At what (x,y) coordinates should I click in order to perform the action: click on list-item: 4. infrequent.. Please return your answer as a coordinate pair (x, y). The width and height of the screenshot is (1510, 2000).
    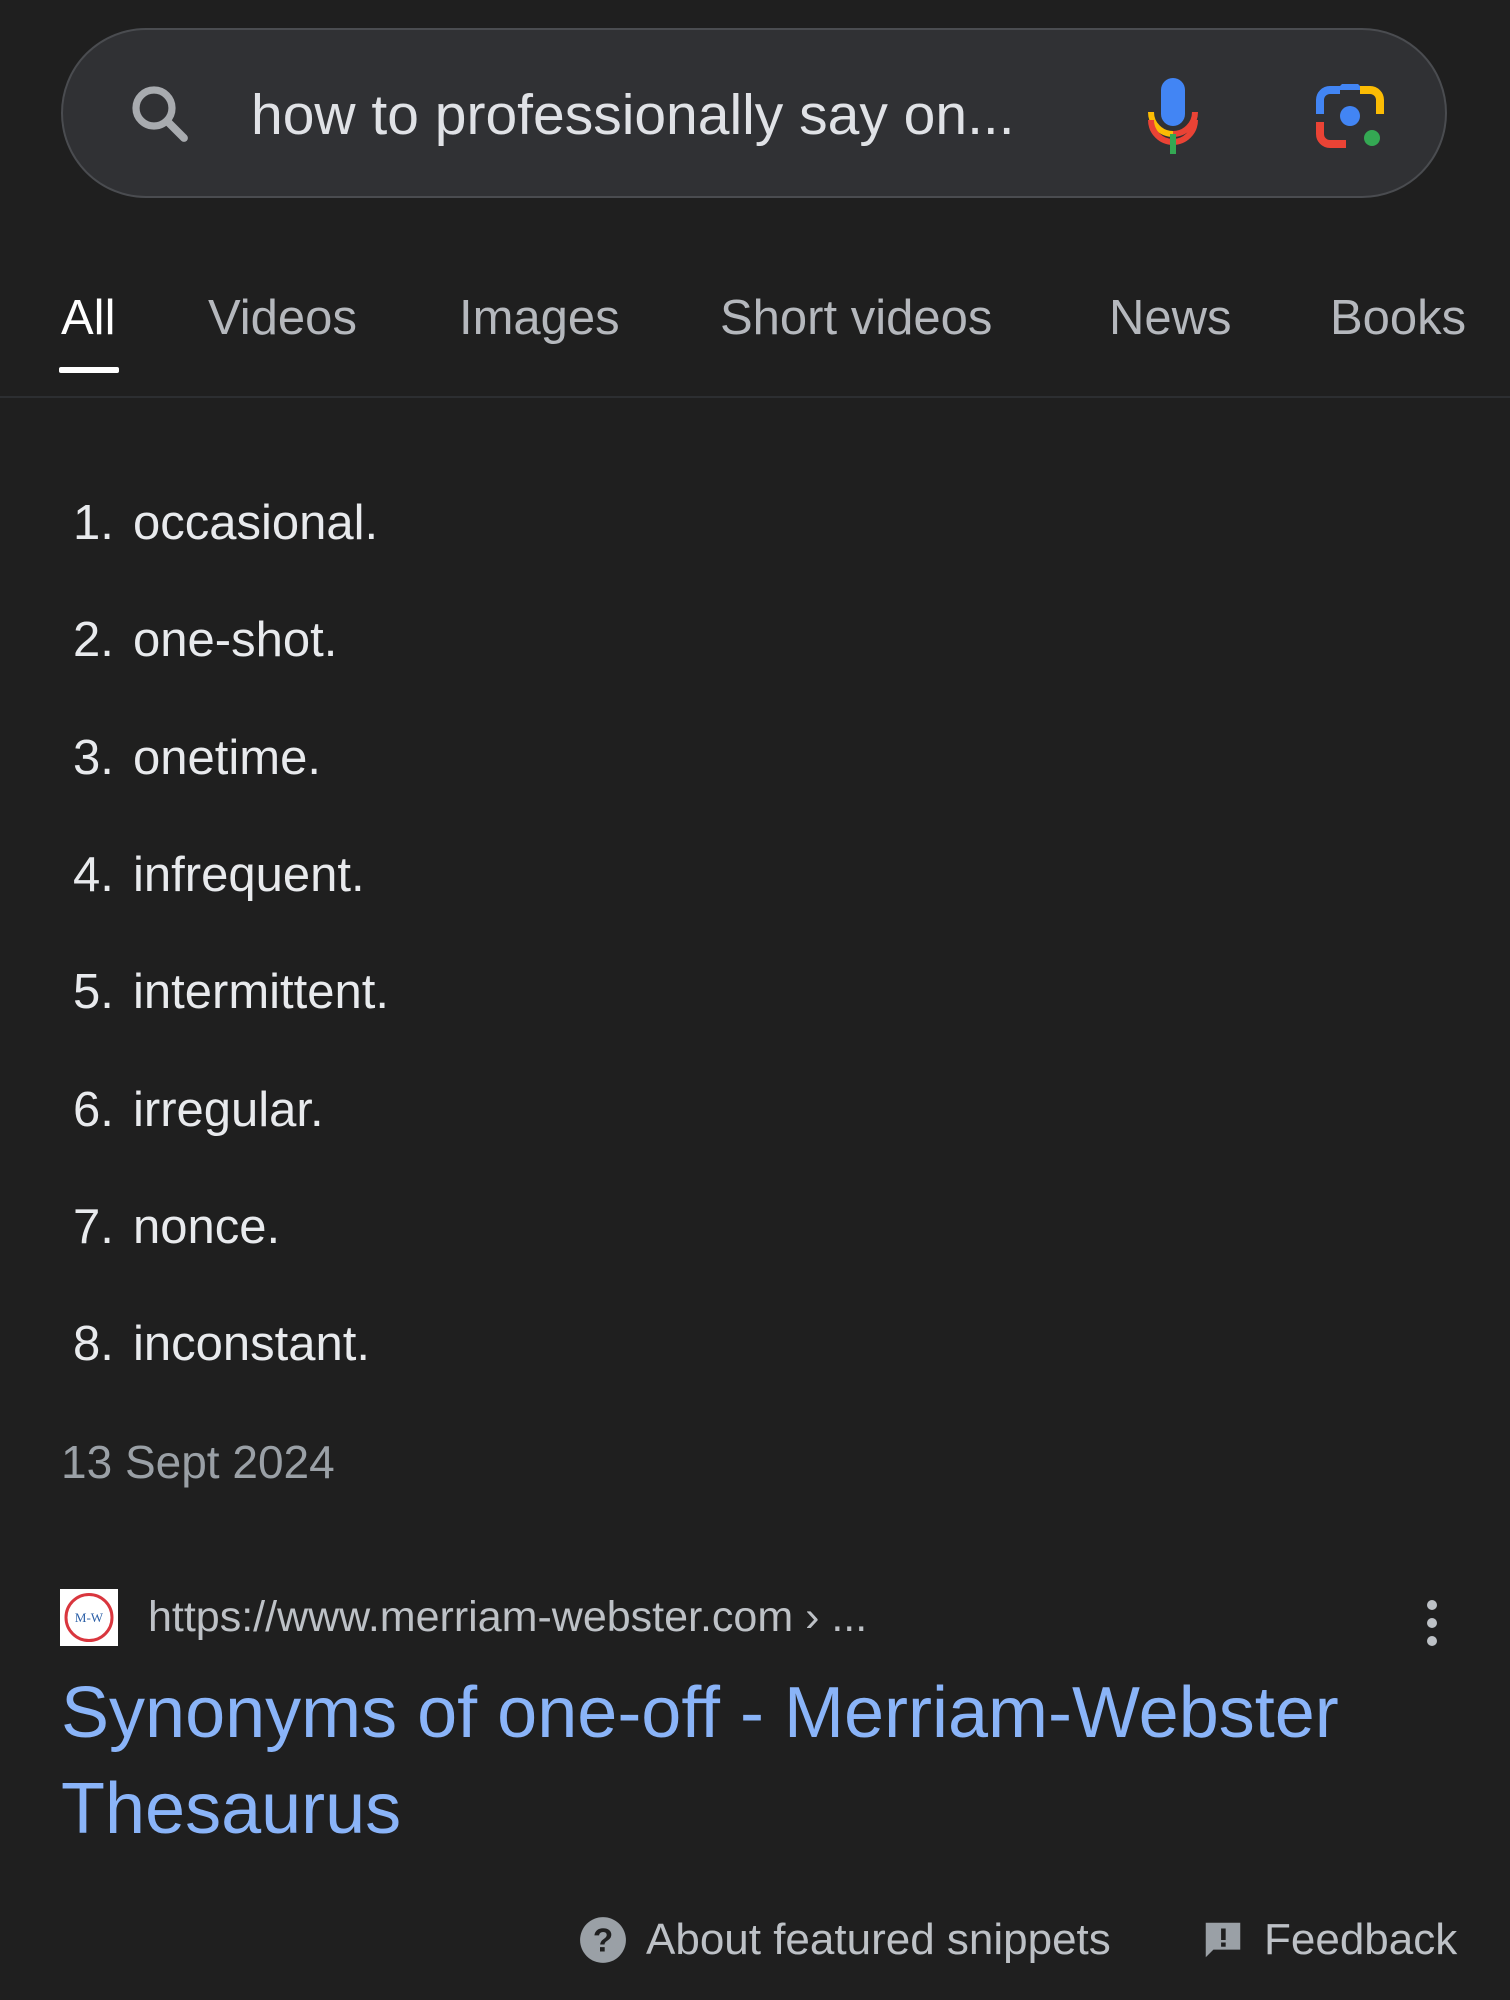
    Looking at the image, I should click on (219, 875).